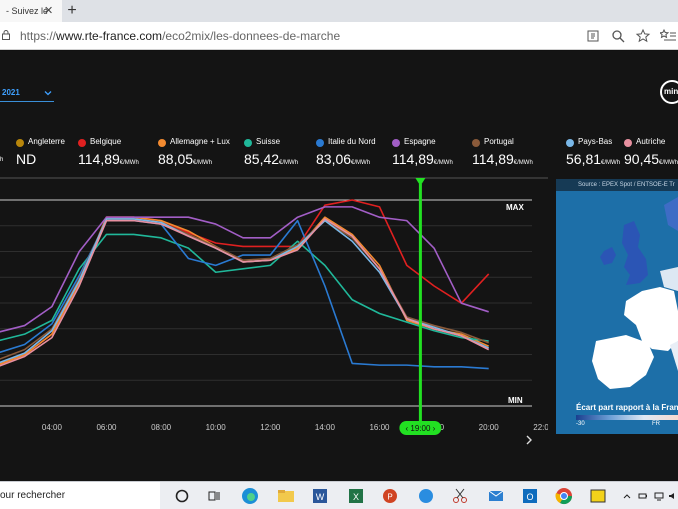 This screenshot has height=509, width=678. Describe the element at coordinates (106, 427) in the screenshot. I see `x-tick-label: 06:00` at that location.